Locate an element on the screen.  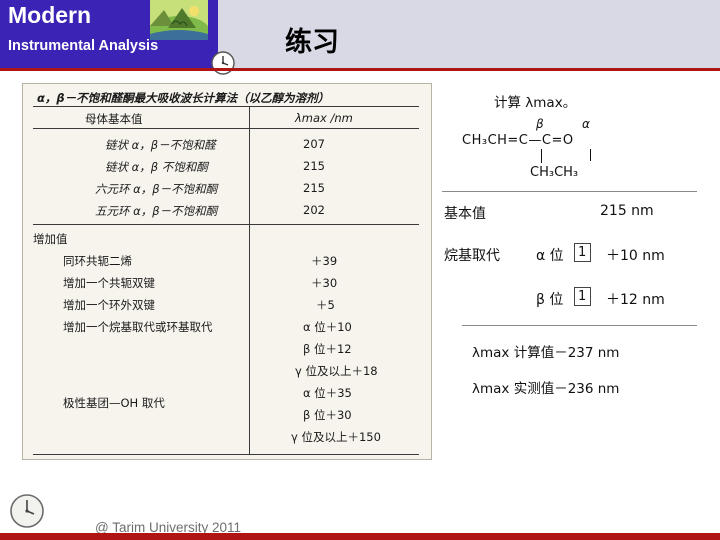
table-rule-header is located at coordinates (226, 128).